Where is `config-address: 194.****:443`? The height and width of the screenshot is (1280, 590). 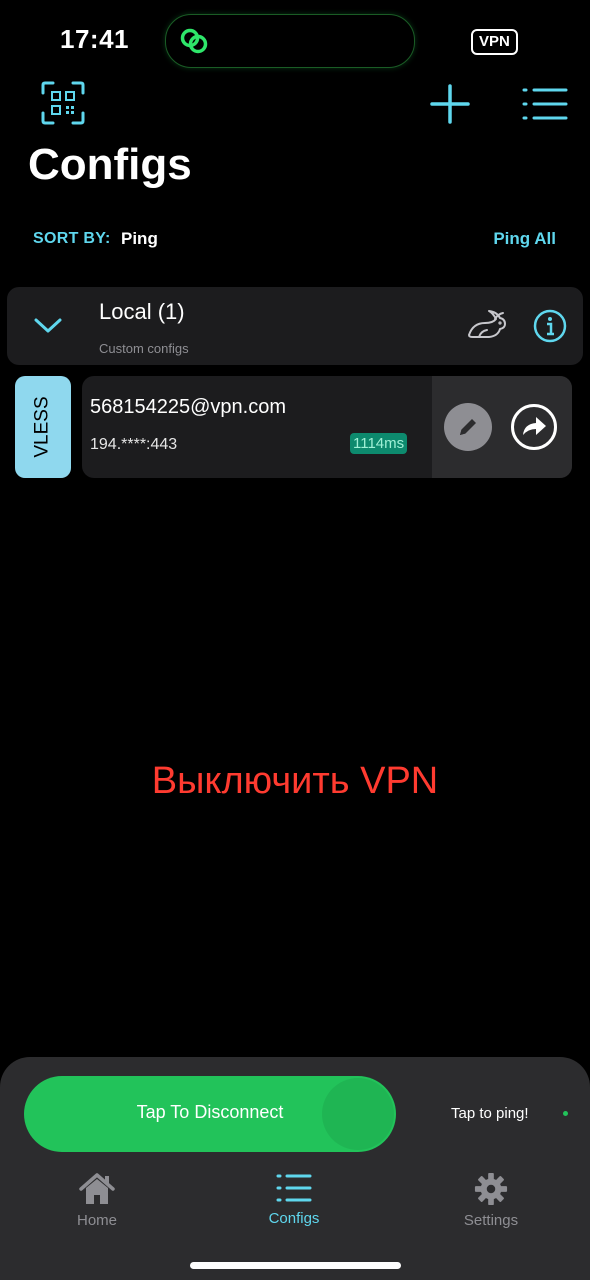 config-address: 194.****:443 is located at coordinates (134, 444).